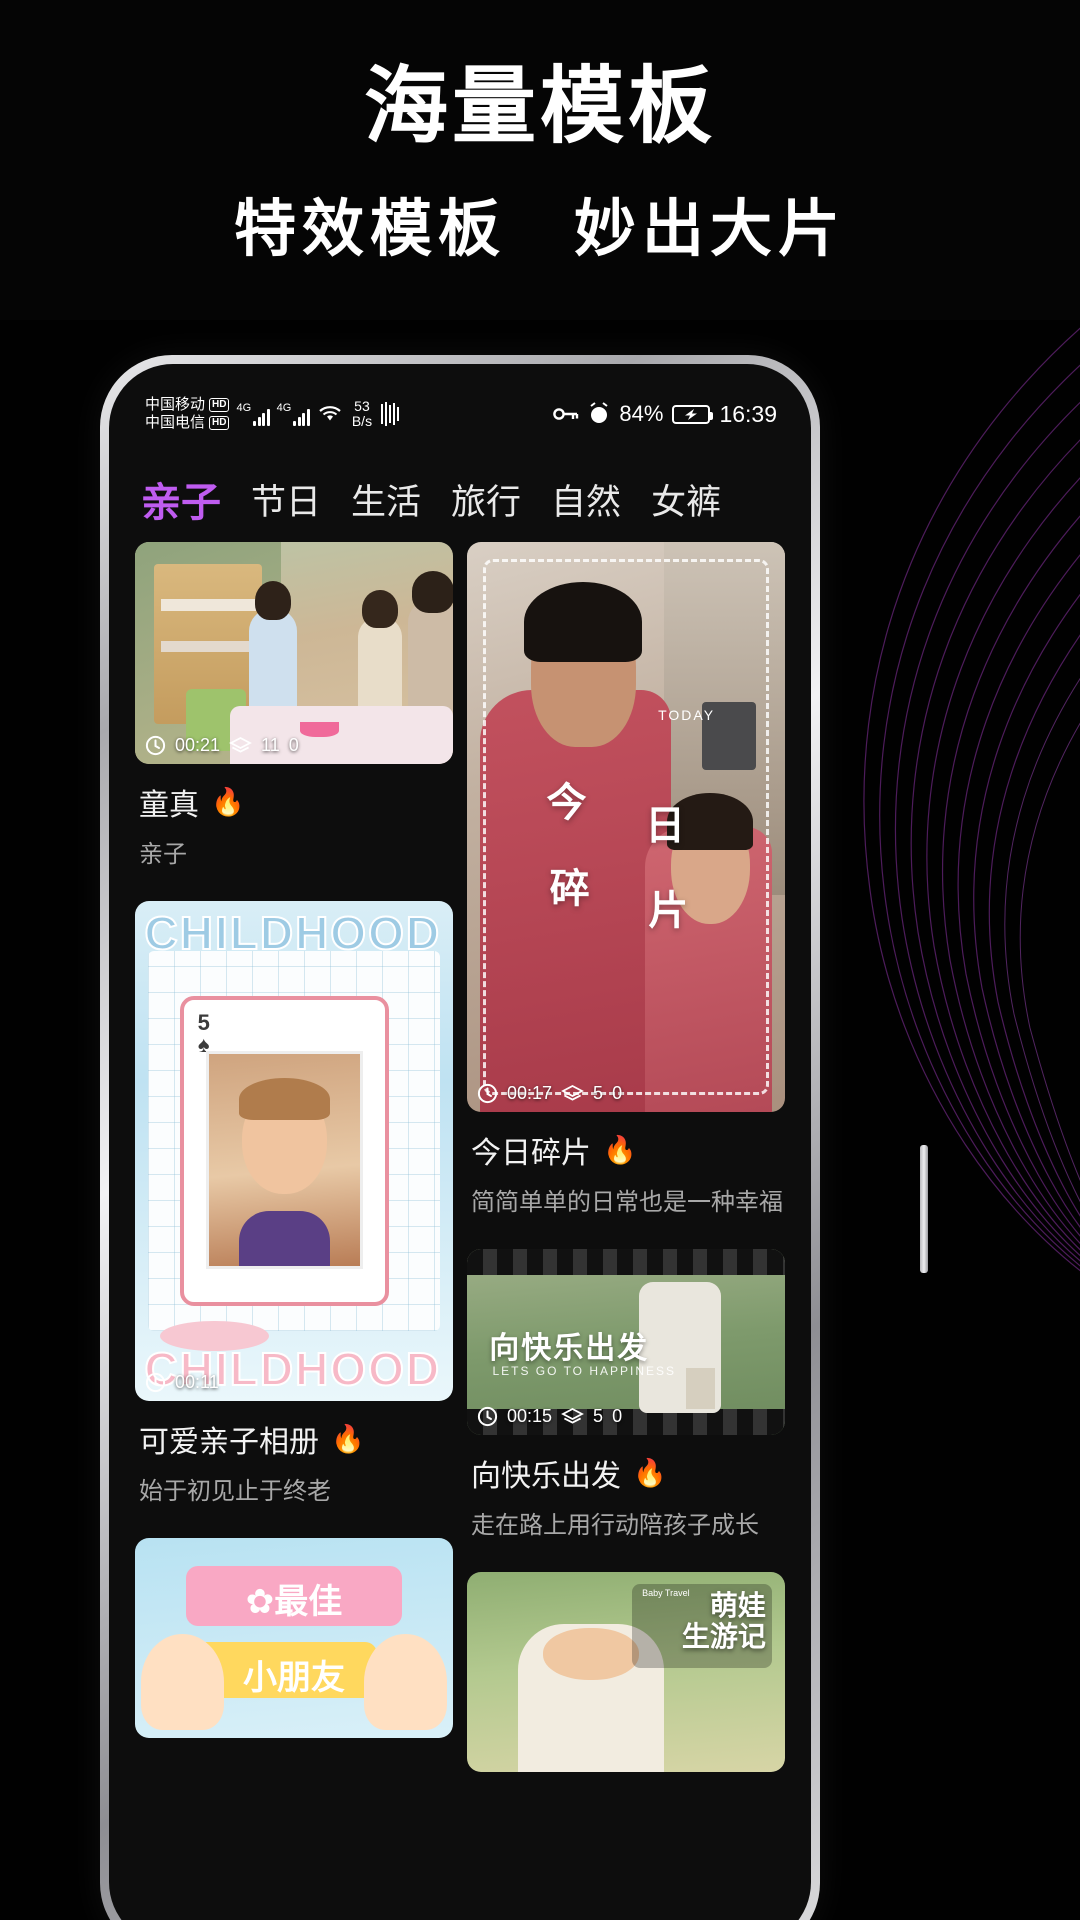 The image size is (1080, 1920). What do you see at coordinates (627, 1202) in the screenshot?
I see `template-description: 简简单单的日常也是一种幸福` at bounding box center [627, 1202].